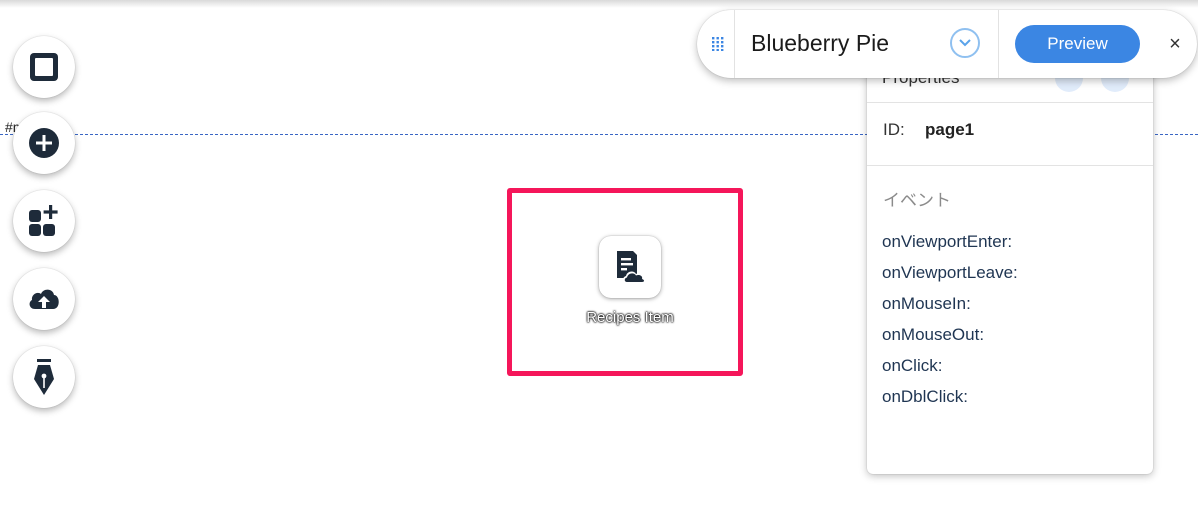 Image resolution: width=1198 pixels, height=510 pixels. What do you see at coordinates (949, 130) in the screenshot?
I see `id-value: page1` at bounding box center [949, 130].